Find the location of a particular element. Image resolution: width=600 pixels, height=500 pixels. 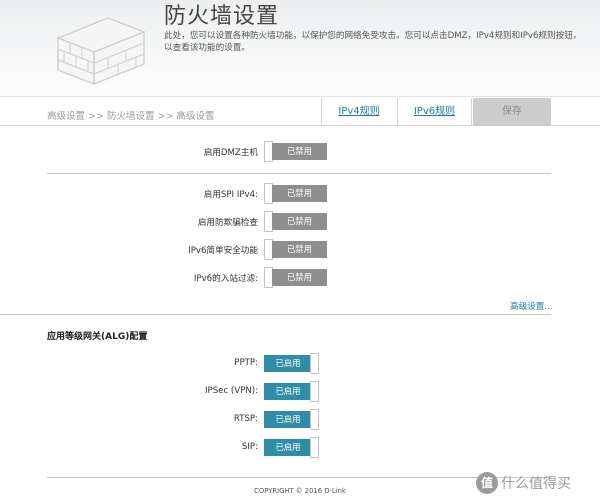

watermark-logo-icon: 值 is located at coordinates (487, 483).